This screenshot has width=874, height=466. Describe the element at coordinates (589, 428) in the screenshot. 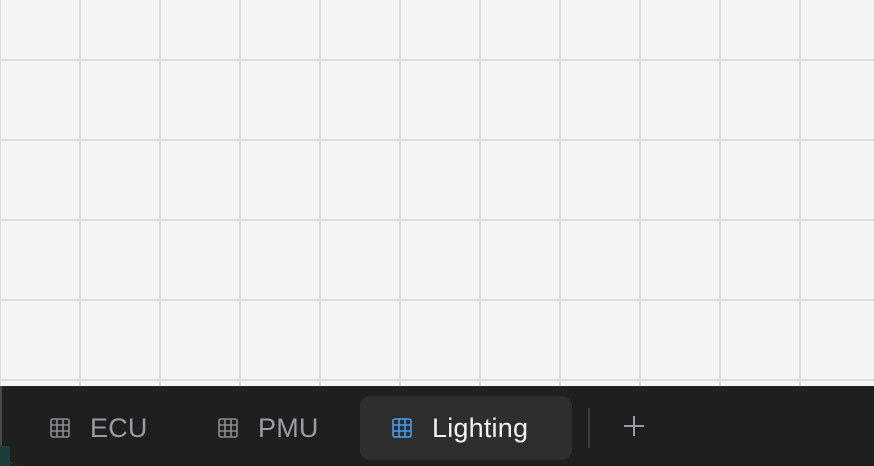

I see `tab-divider` at that location.